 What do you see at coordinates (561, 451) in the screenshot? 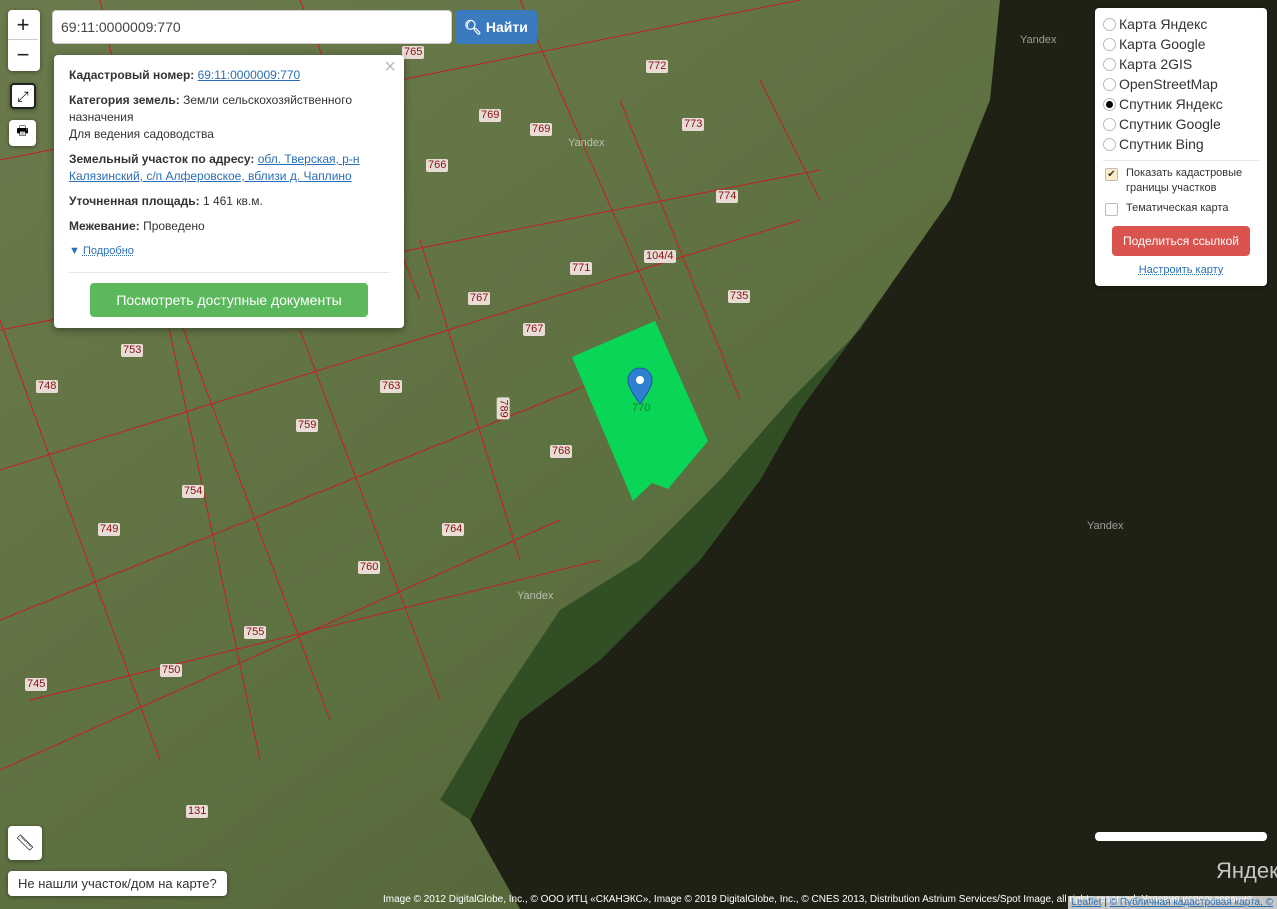
I see `parcel-label: 768` at bounding box center [561, 451].